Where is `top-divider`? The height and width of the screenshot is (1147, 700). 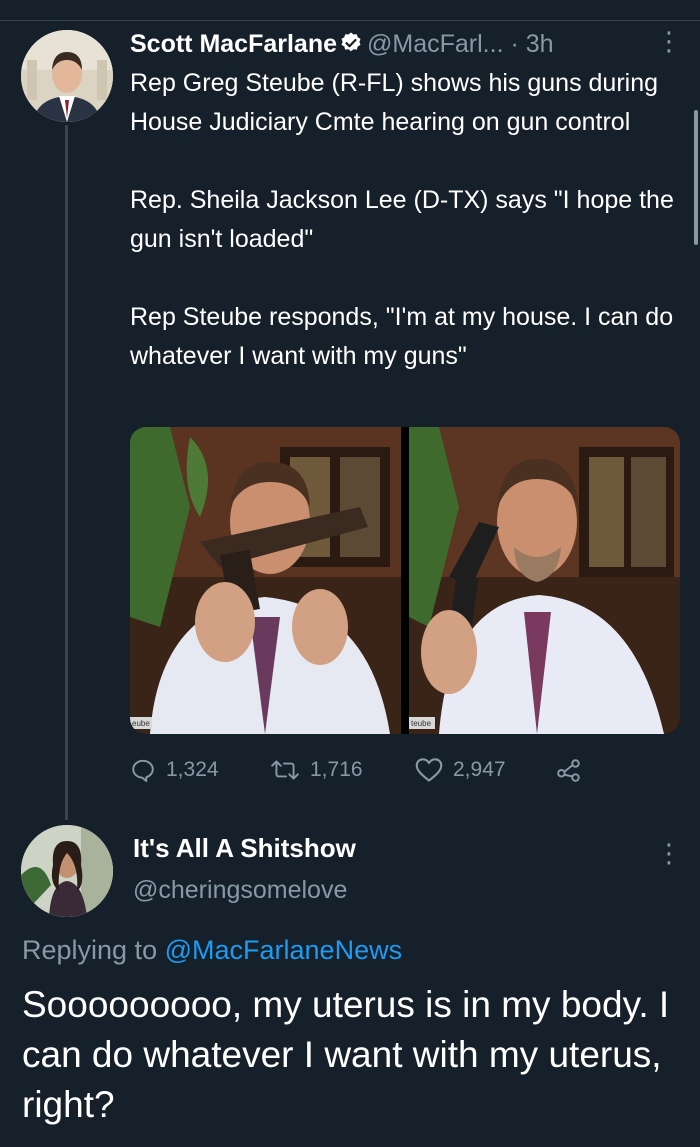 top-divider is located at coordinates (350, 20).